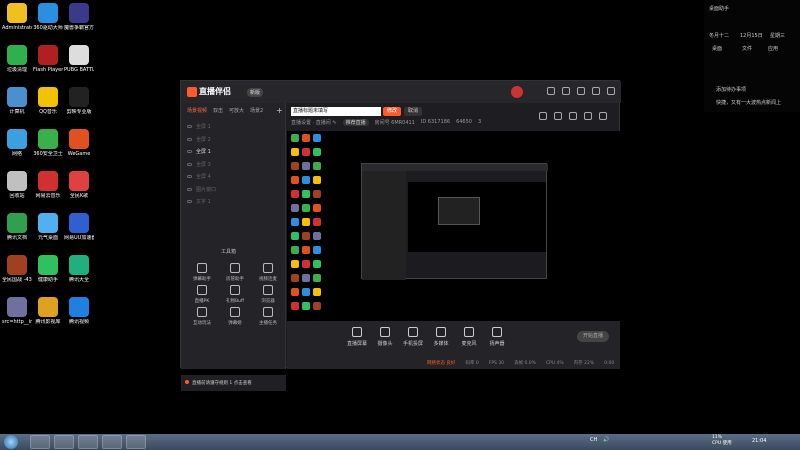 This screenshot has width=800, height=450. Describe the element at coordinates (773, 48) in the screenshot. I see `widget-apps-button: 应用` at that location.